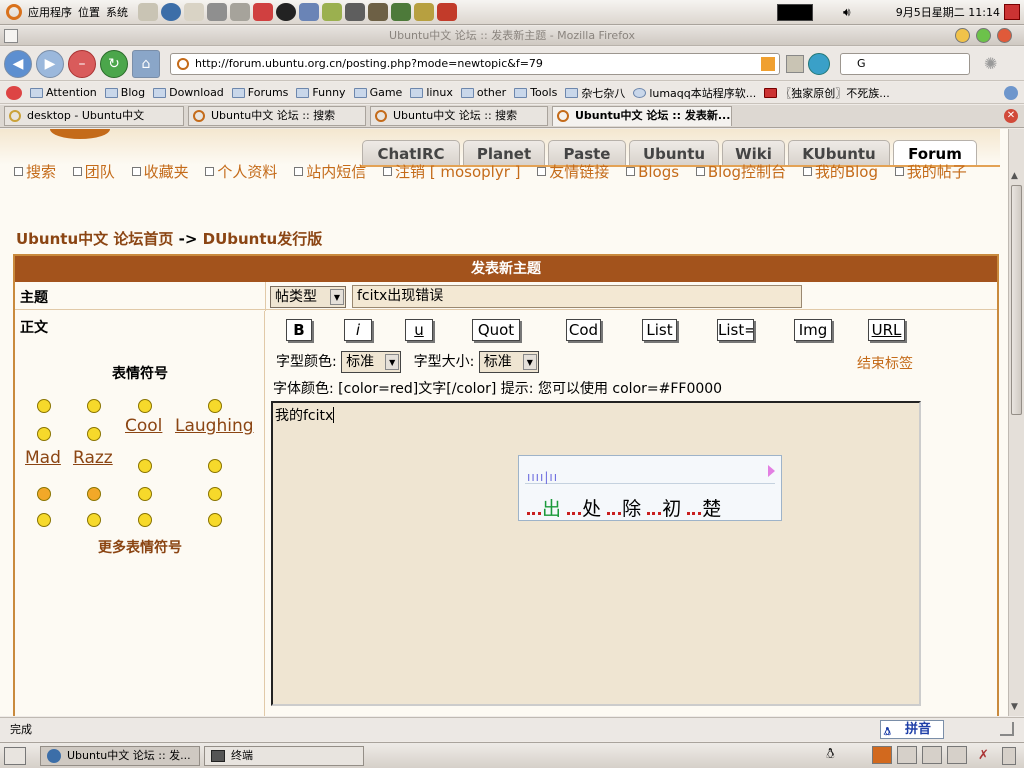  I want to click on evil-icon, so click(44, 494).